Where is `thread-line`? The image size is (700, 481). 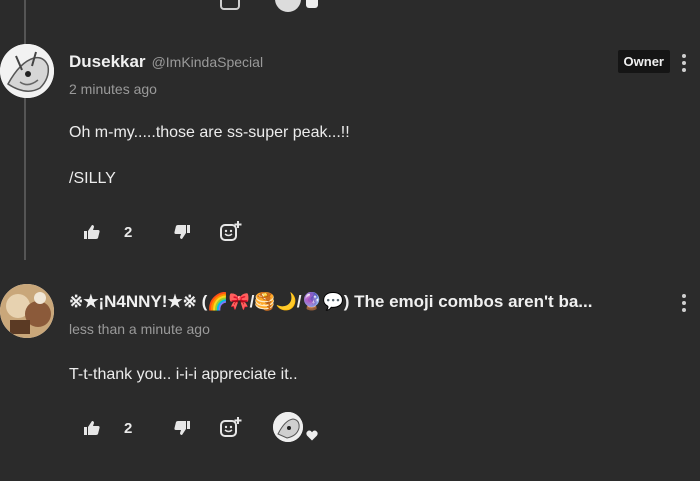
thread-line is located at coordinates (25, 130).